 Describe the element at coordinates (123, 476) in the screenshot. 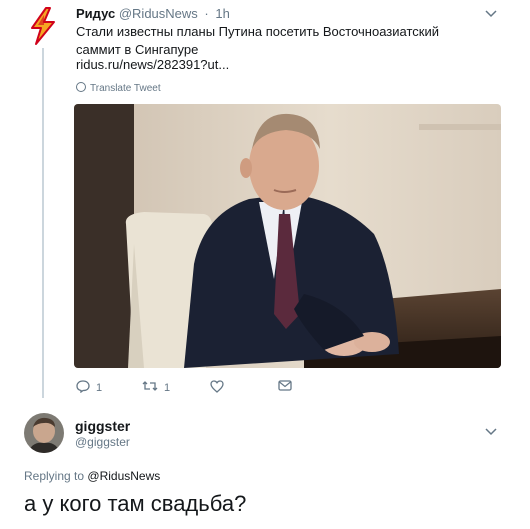

I see `replying-to-handle: @RidusNews` at that location.